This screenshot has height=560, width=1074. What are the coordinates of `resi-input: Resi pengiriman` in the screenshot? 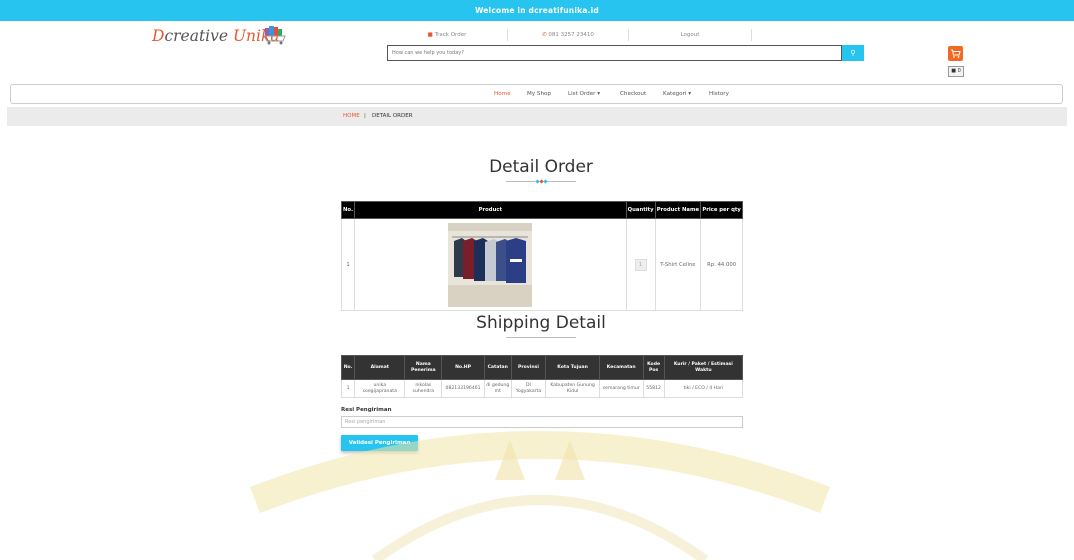 It's located at (542, 422).